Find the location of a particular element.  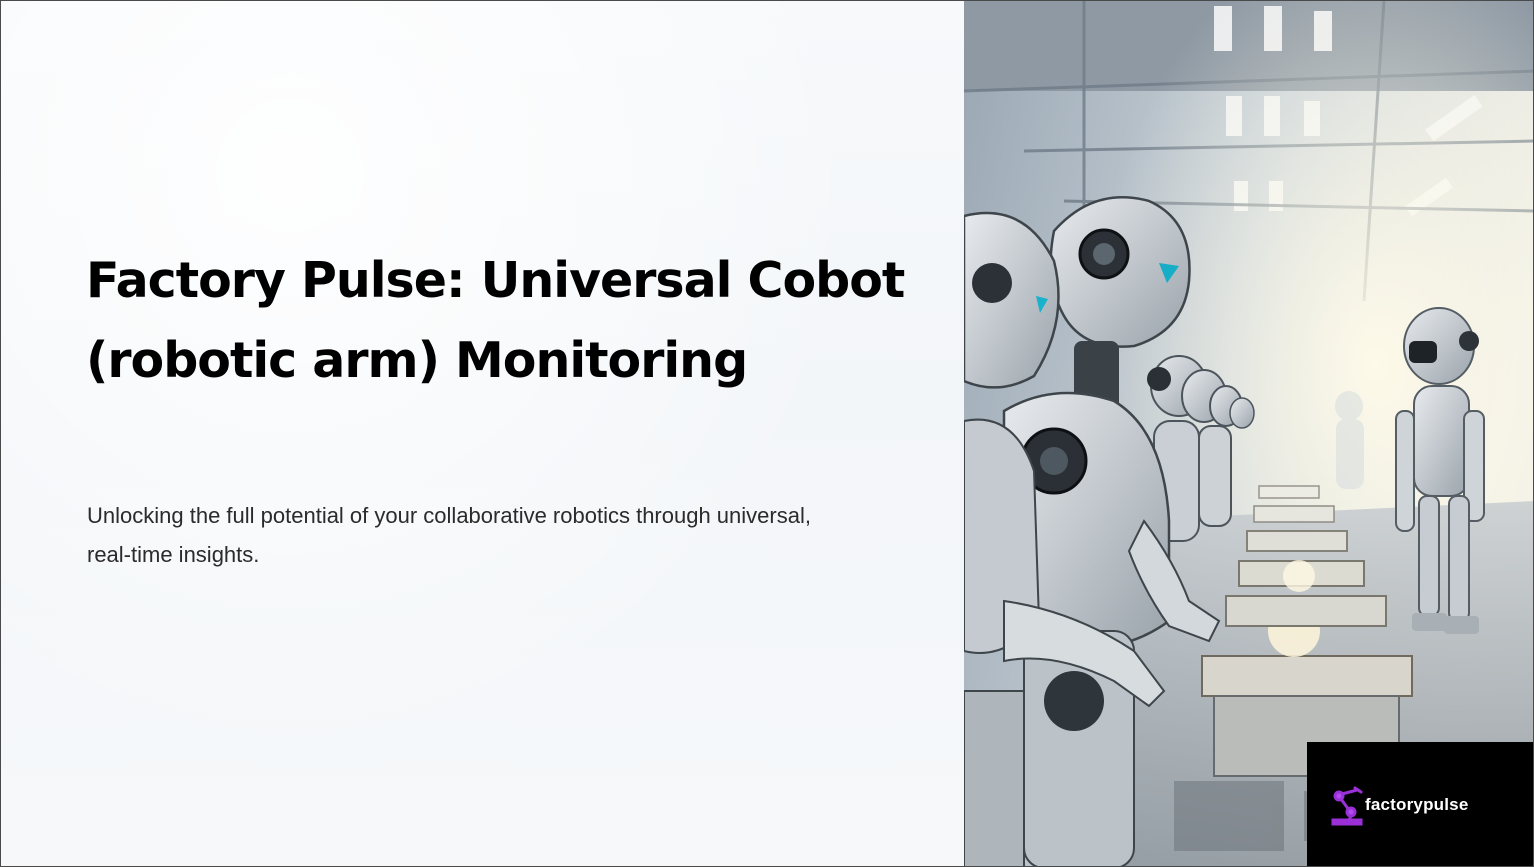

factorypulse-logo: factorypulse is located at coordinates (1420, 804).